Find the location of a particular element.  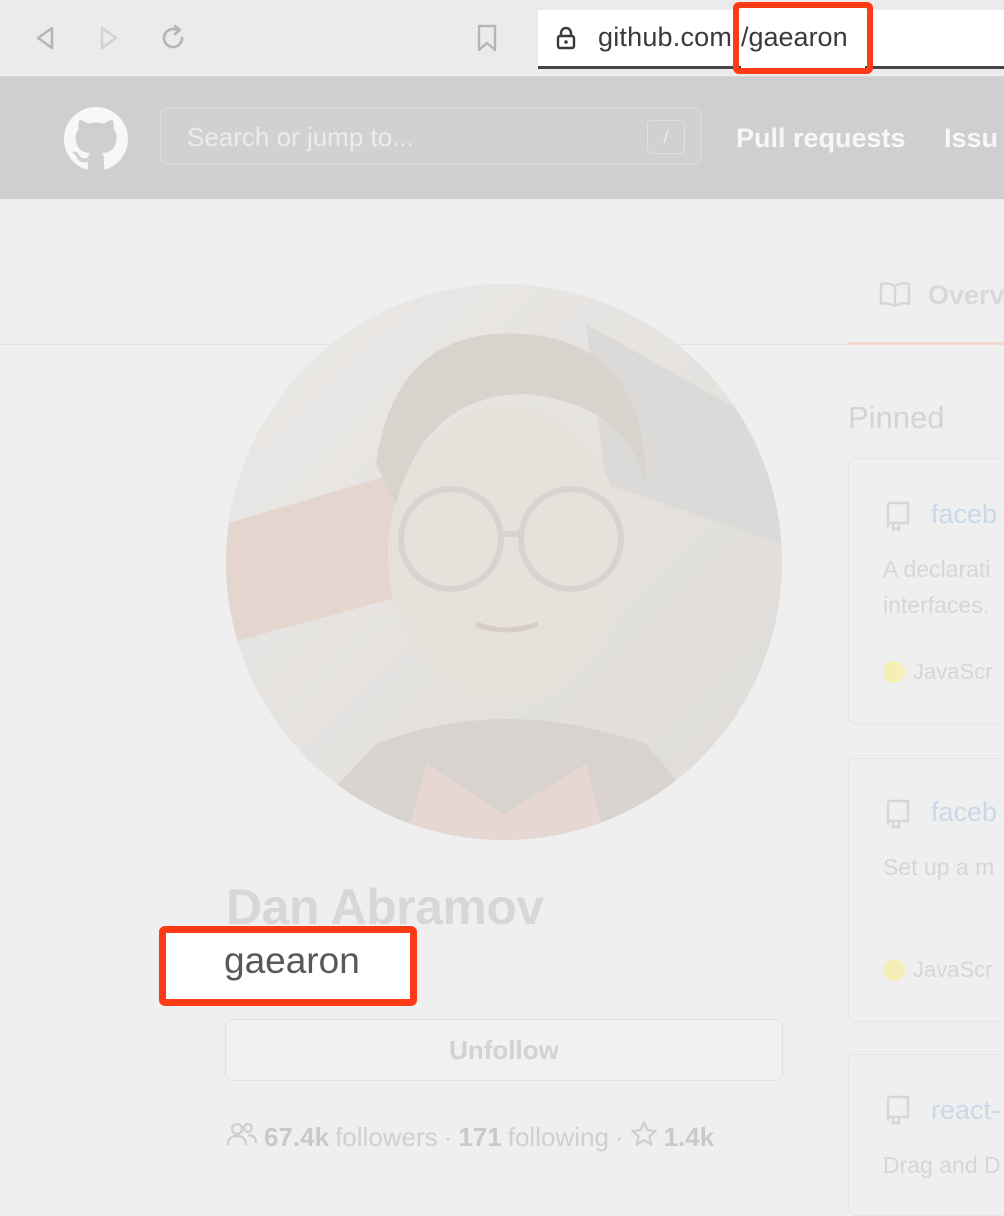

pinned-repo-description: Drag and D is located at coordinates (942, 1165).